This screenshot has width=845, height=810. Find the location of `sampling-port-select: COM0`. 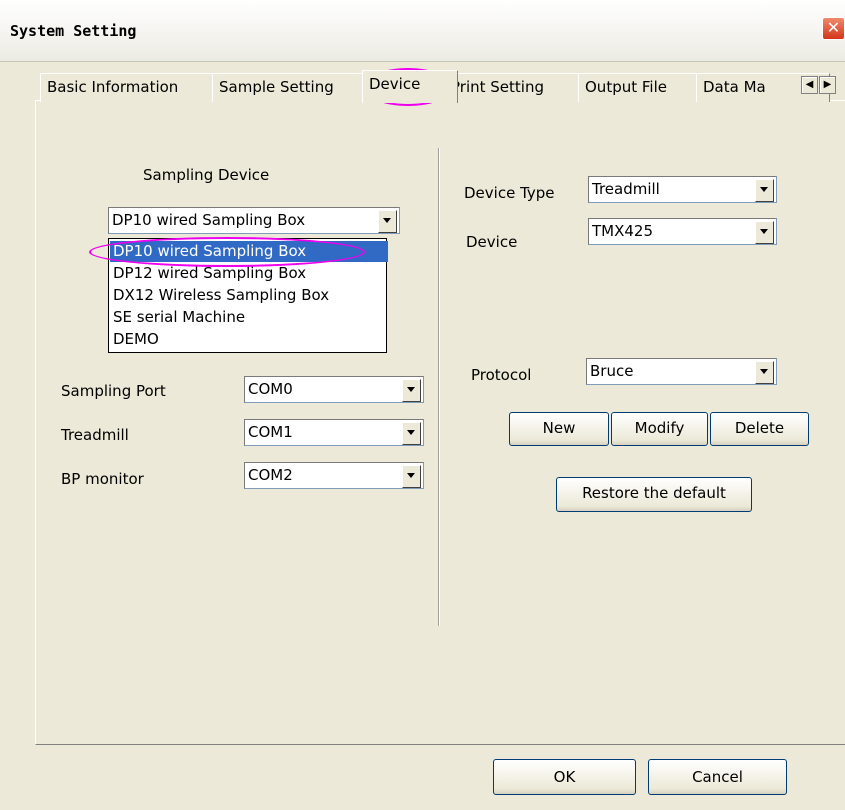

sampling-port-select: COM0 is located at coordinates (334, 389).